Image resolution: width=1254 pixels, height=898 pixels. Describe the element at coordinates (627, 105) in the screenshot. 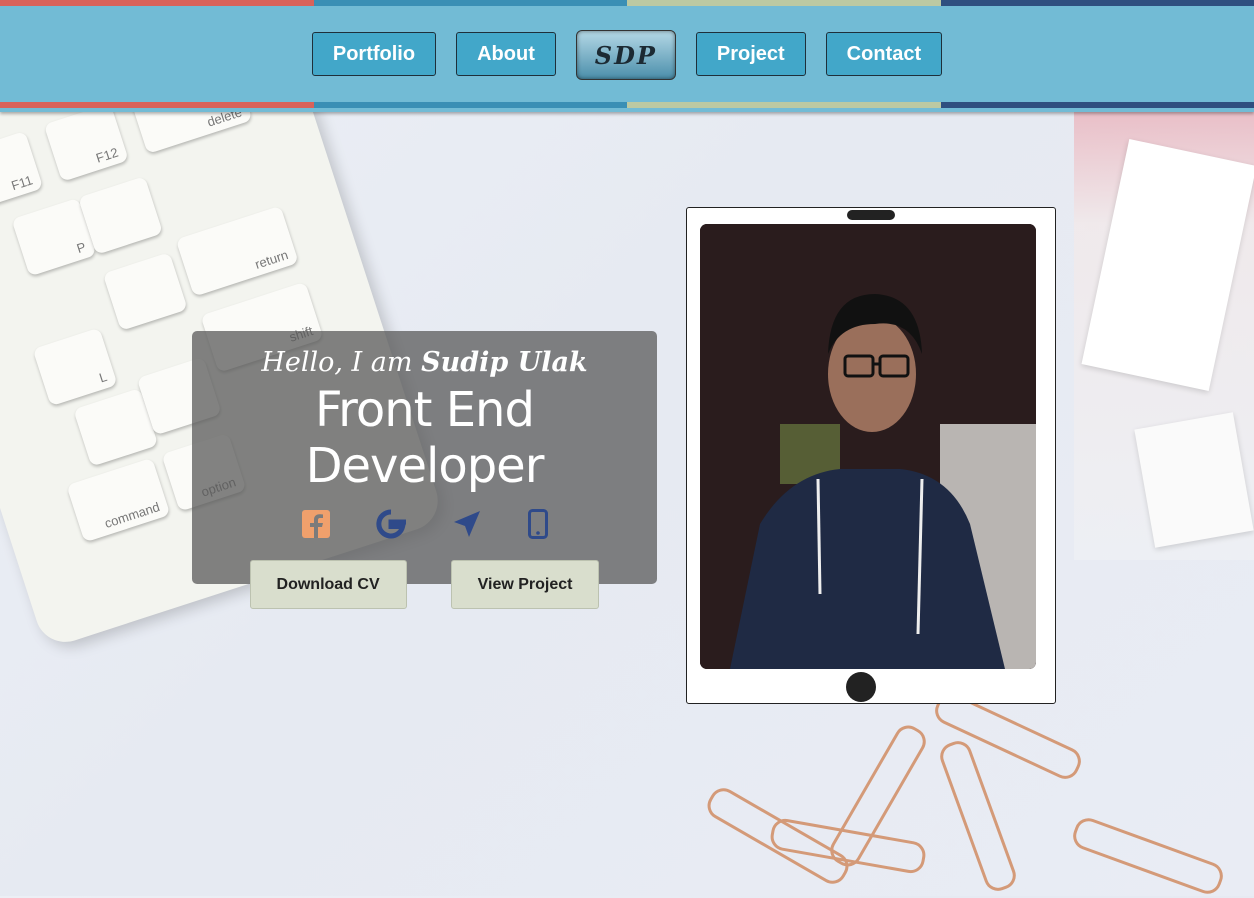

I see `color-stripe-bottom` at that location.